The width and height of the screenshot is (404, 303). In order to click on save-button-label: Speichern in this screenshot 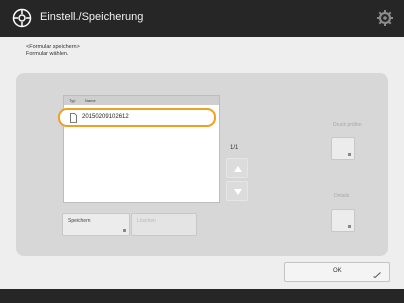, I will do `click(79, 221)`.